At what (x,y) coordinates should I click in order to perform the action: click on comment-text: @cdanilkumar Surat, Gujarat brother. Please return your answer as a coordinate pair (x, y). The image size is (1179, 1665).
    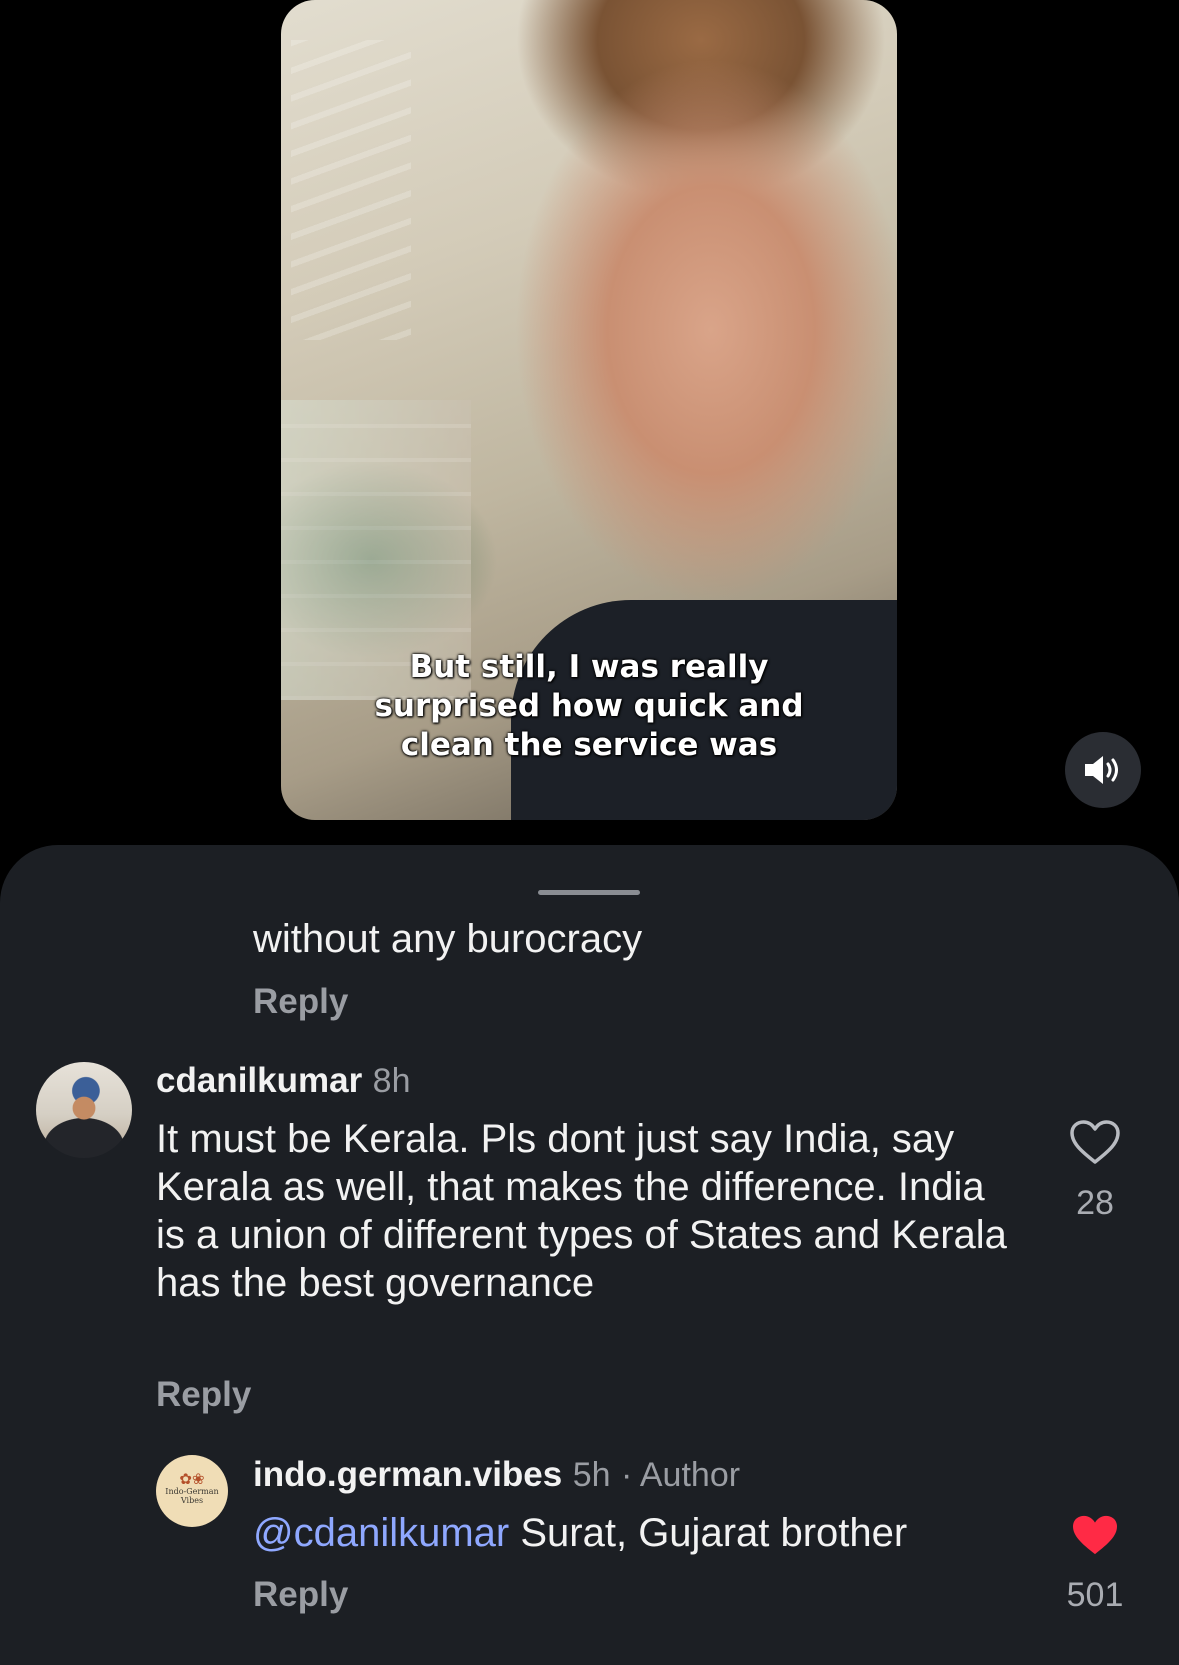
    Looking at the image, I should click on (580, 1533).